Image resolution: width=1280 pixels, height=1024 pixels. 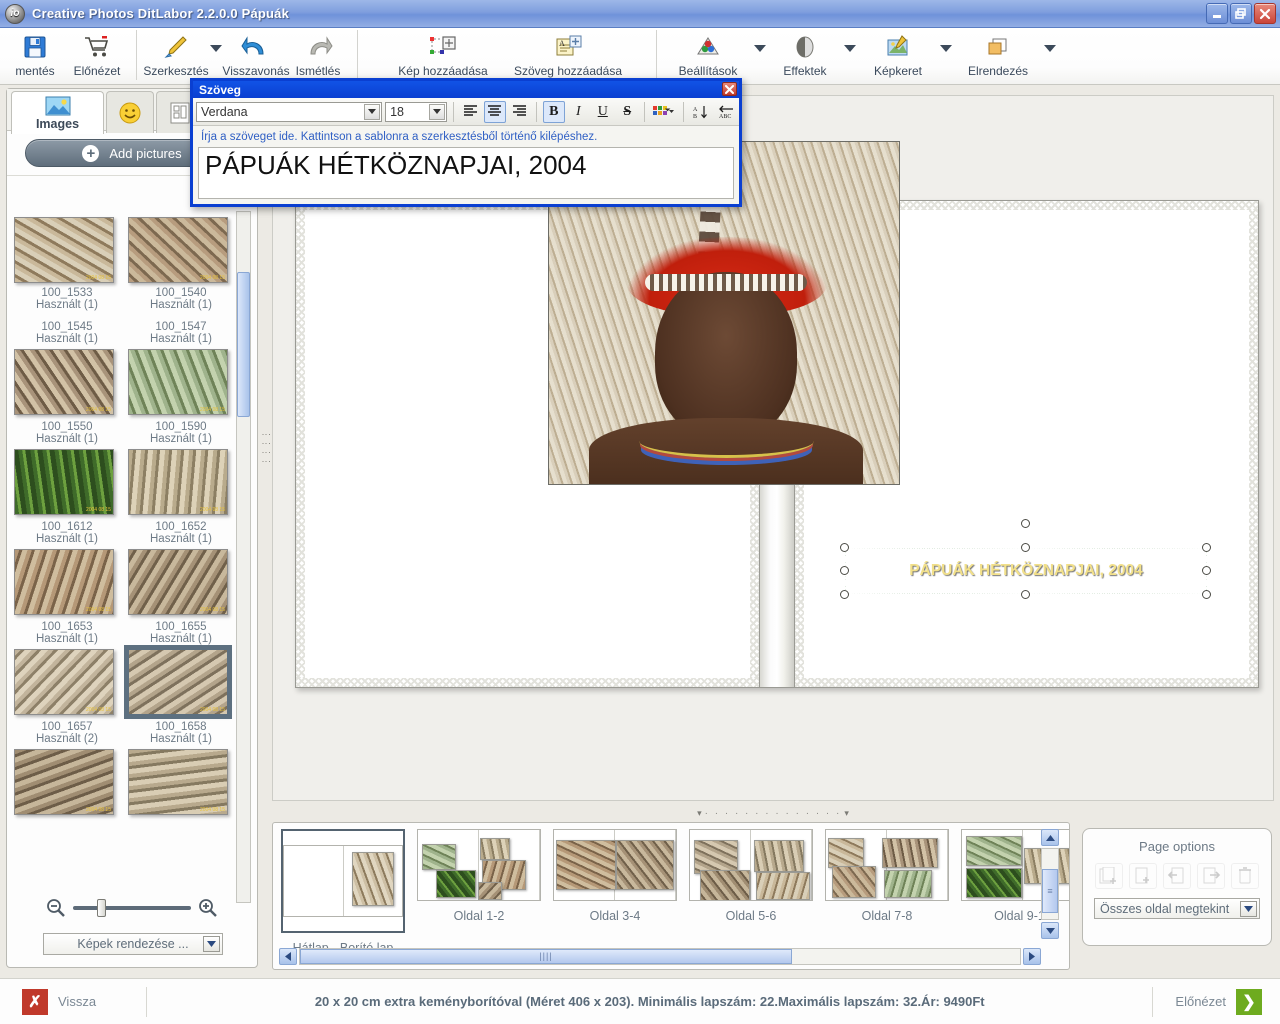 I want to click on page-strip-hscroll-track: ||||, so click(x=660, y=956).